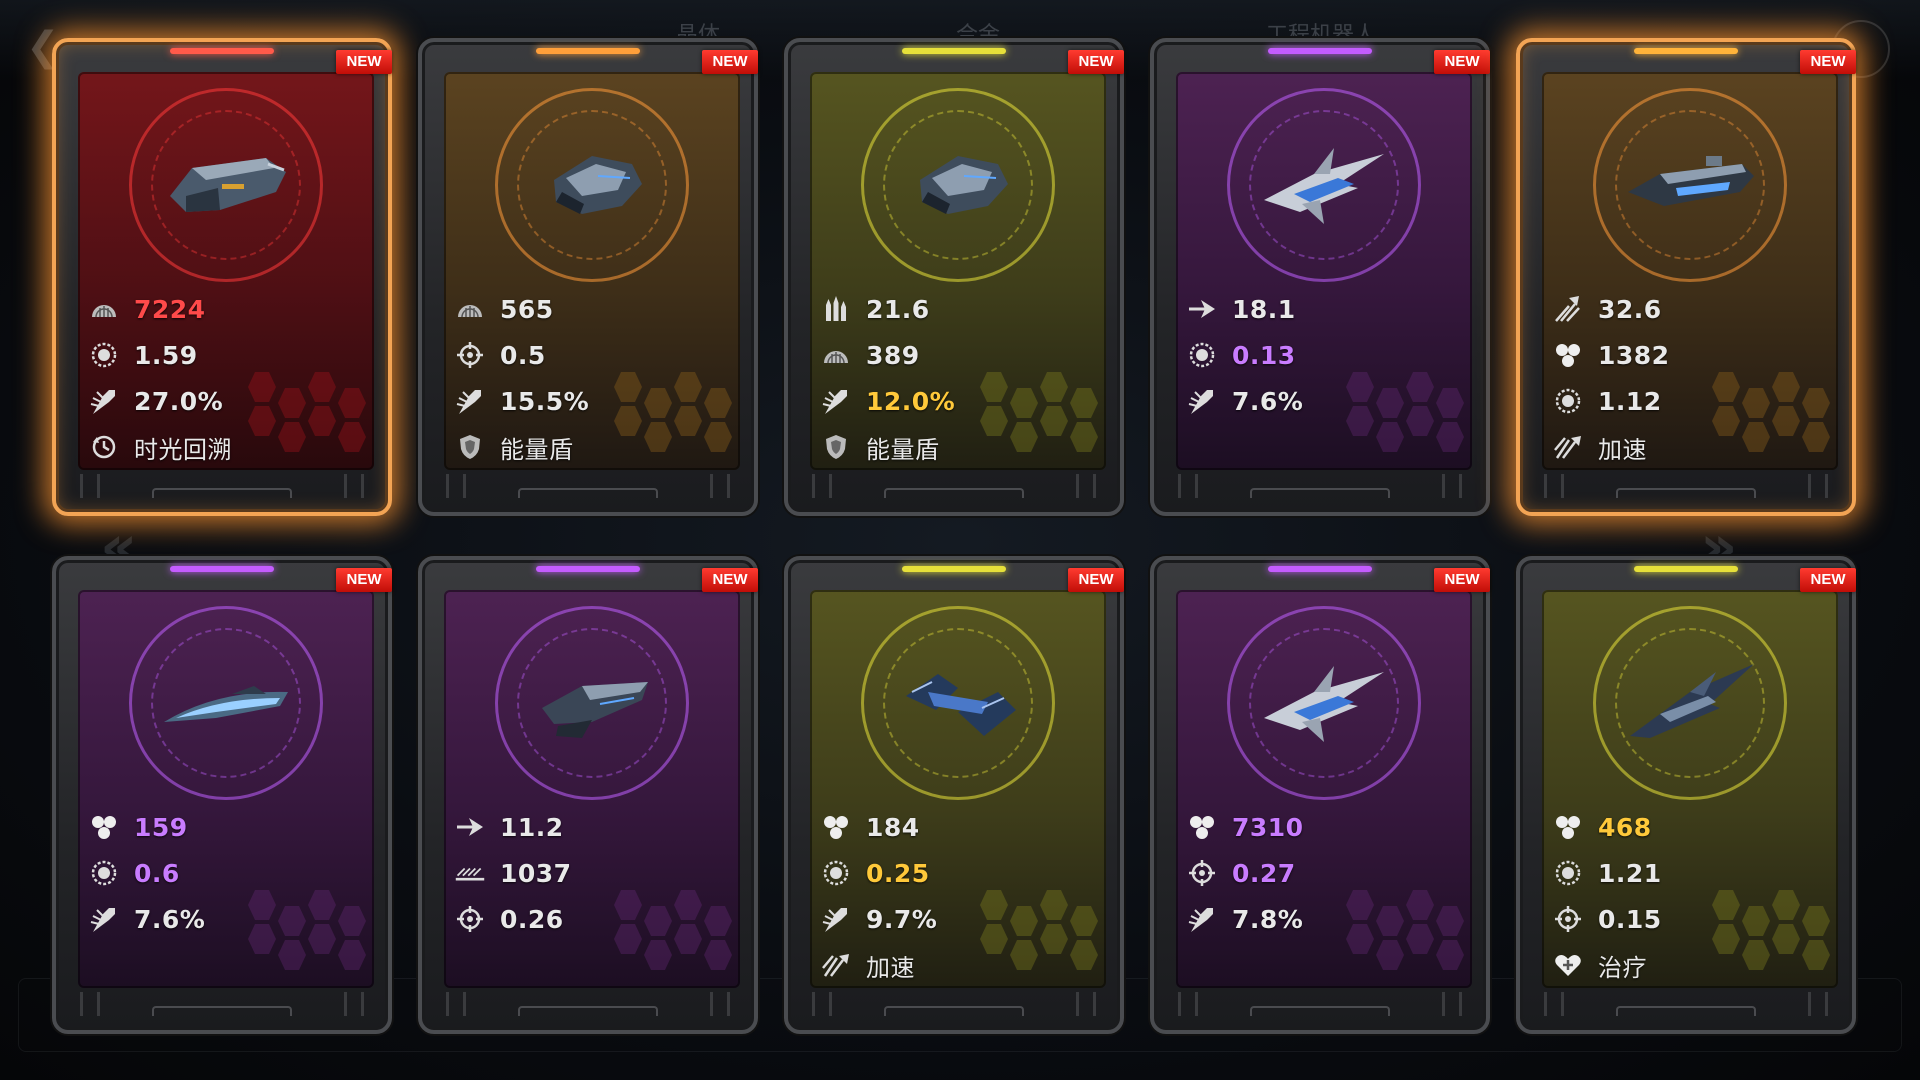 The width and height of the screenshot is (1920, 1080). I want to click on stat-row: 7310, so click(1326, 827).